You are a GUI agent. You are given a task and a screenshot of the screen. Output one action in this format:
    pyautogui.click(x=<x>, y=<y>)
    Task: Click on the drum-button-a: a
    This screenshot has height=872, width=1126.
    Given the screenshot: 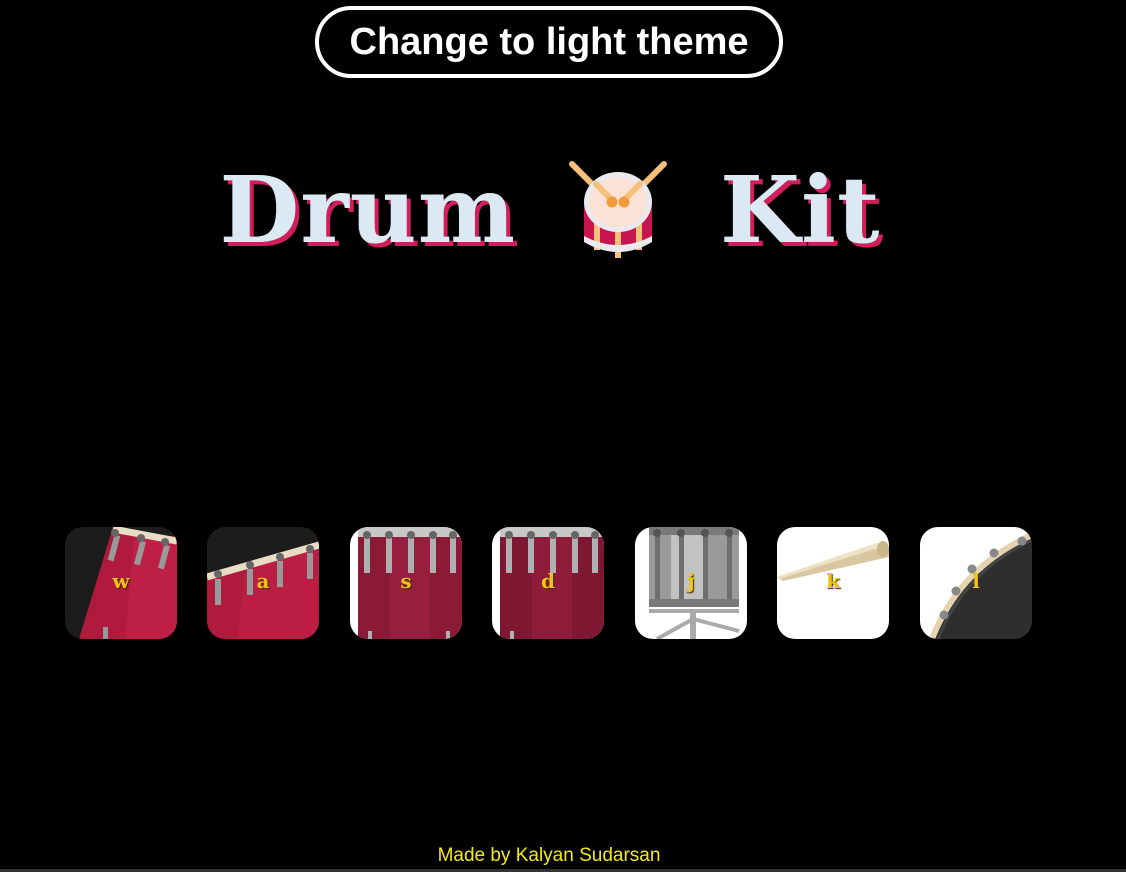 What is the action you would take?
    pyautogui.click(x=263, y=583)
    